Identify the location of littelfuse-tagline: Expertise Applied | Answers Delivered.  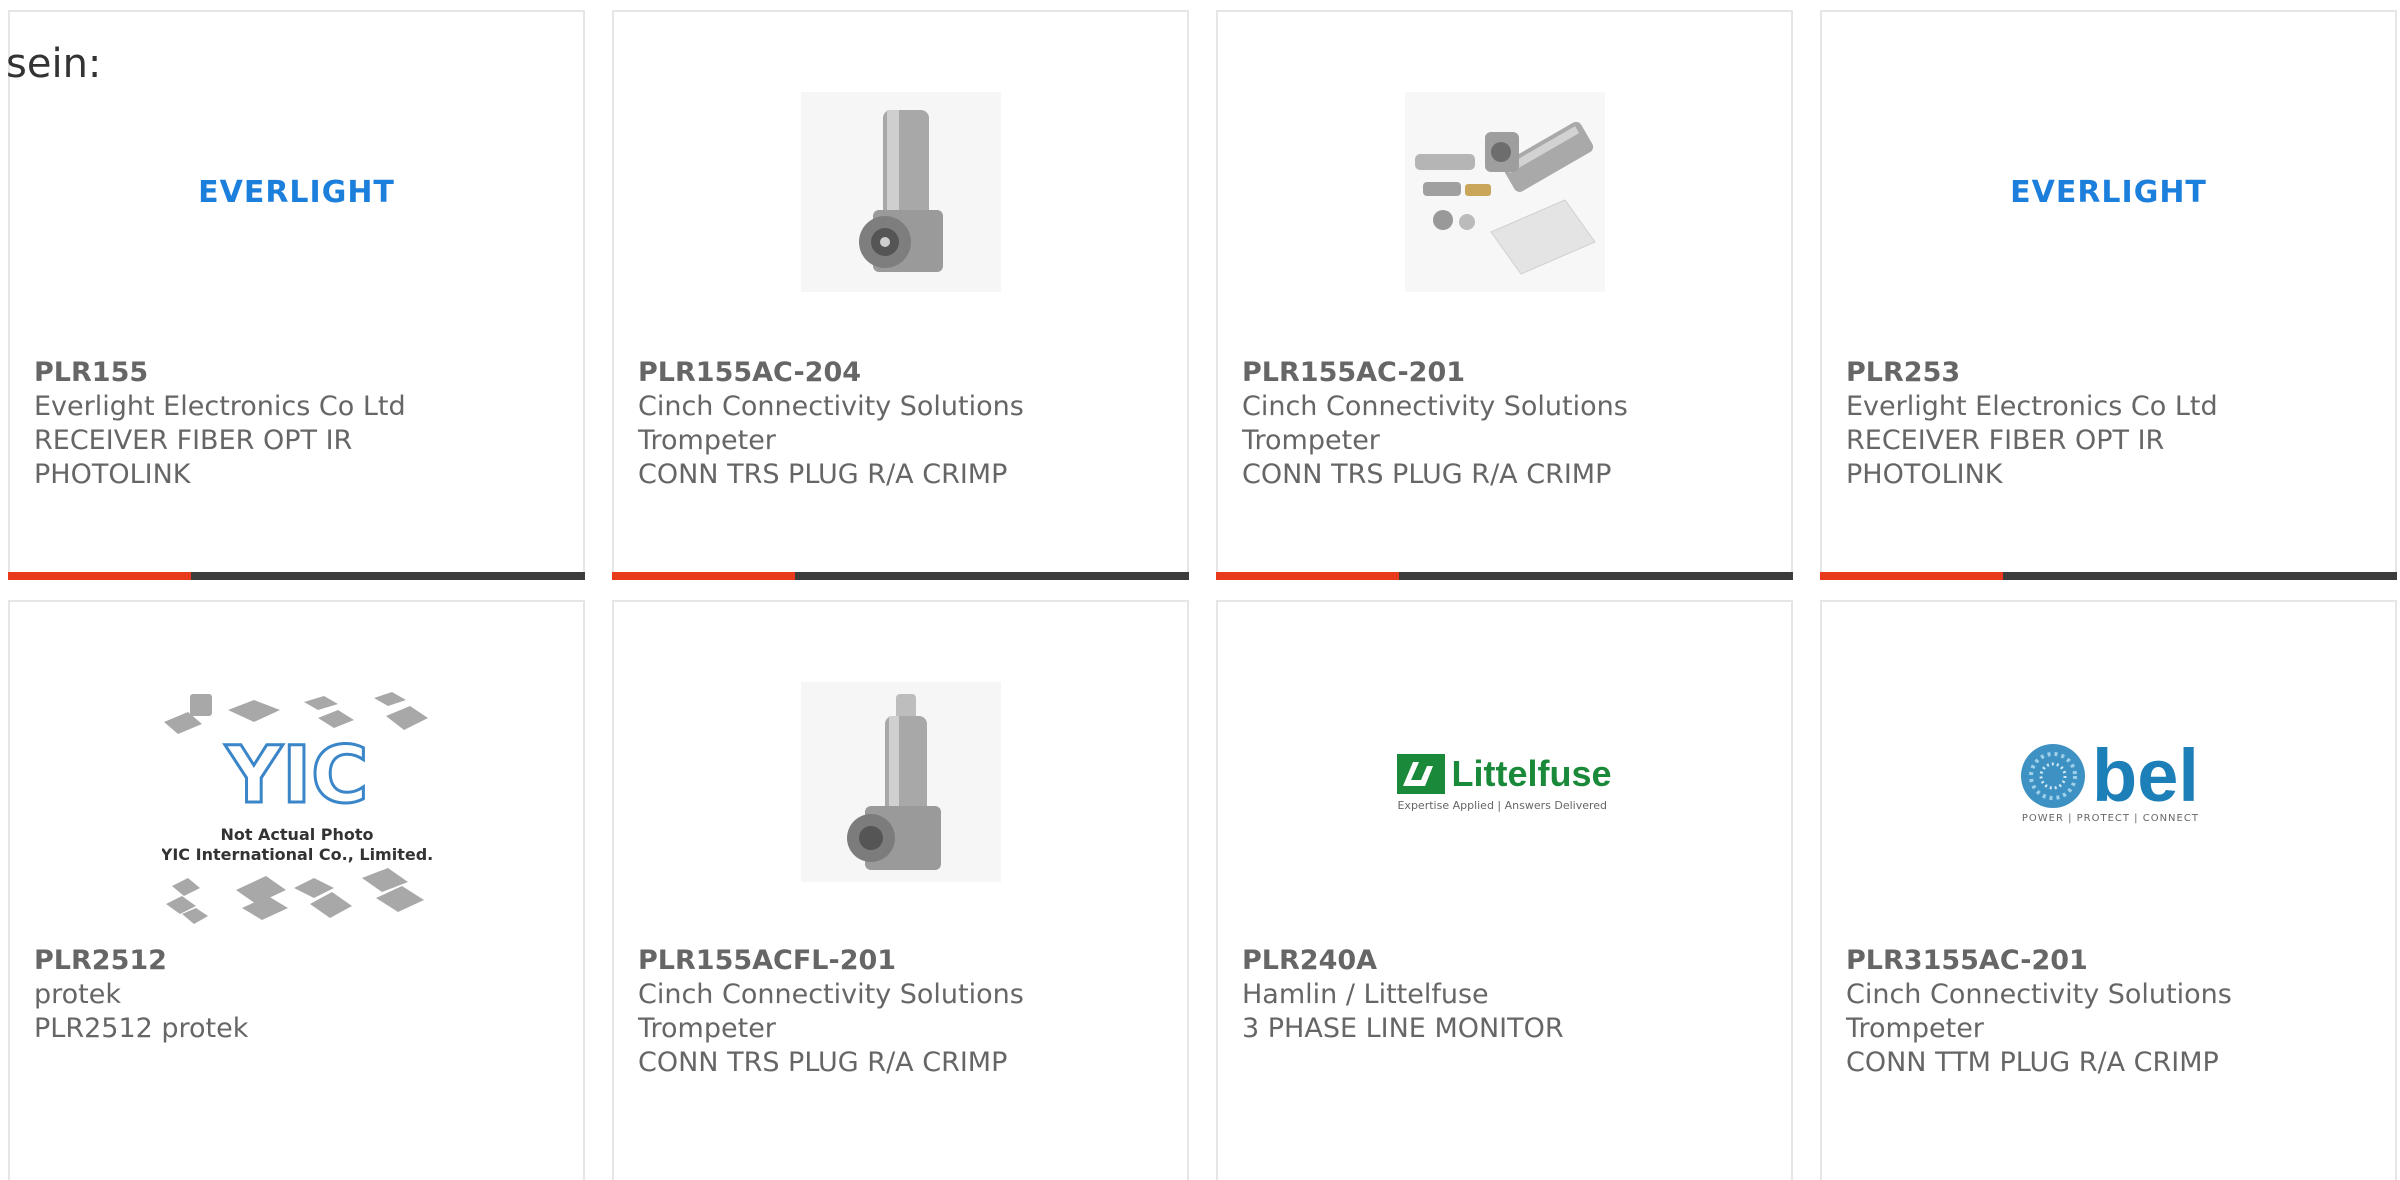
(1502, 805).